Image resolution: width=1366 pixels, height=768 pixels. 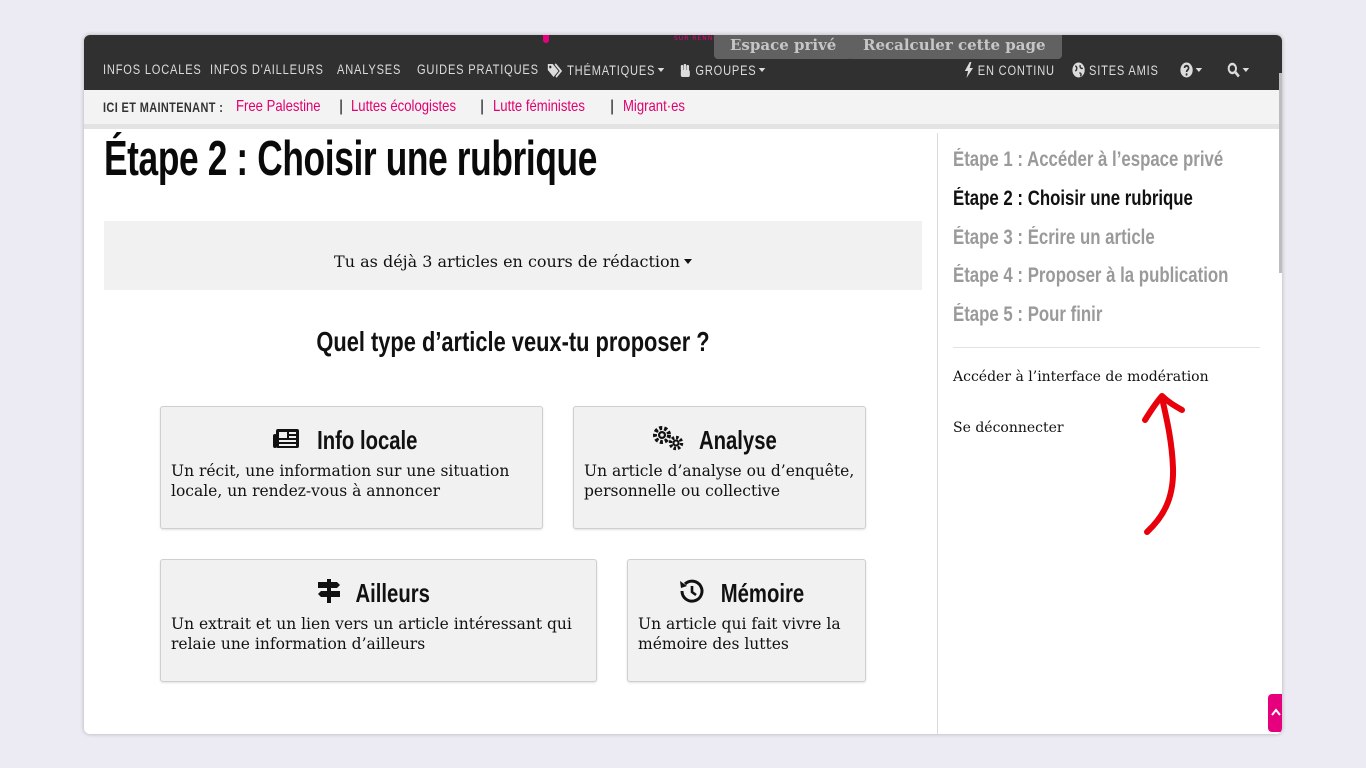 I want to click on chevron-up-icon, so click(x=1276, y=712).